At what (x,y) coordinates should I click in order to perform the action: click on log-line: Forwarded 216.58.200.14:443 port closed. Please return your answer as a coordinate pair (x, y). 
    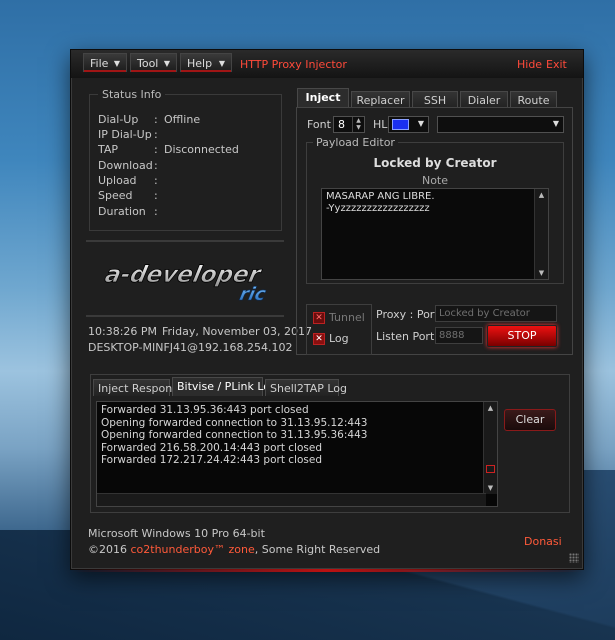
    Looking at the image, I should click on (211, 447).